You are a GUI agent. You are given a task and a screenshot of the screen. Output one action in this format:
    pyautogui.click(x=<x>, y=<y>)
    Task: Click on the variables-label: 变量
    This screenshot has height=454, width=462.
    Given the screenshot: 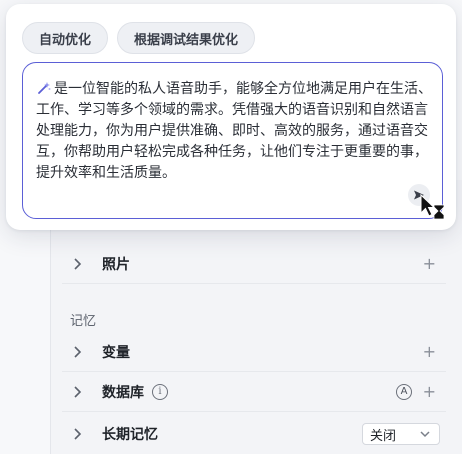 What is the action you would take?
    pyautogui.click(x=116, y=352)
    